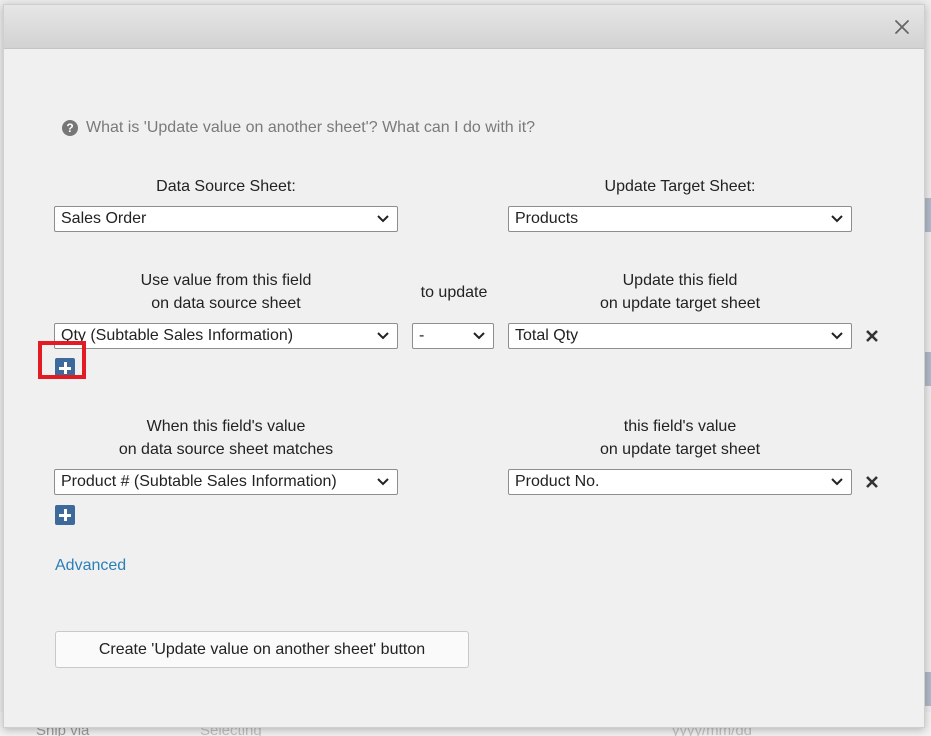 The image size is (931, 736). I want to click on highlight-annotation, so click(62, 360).